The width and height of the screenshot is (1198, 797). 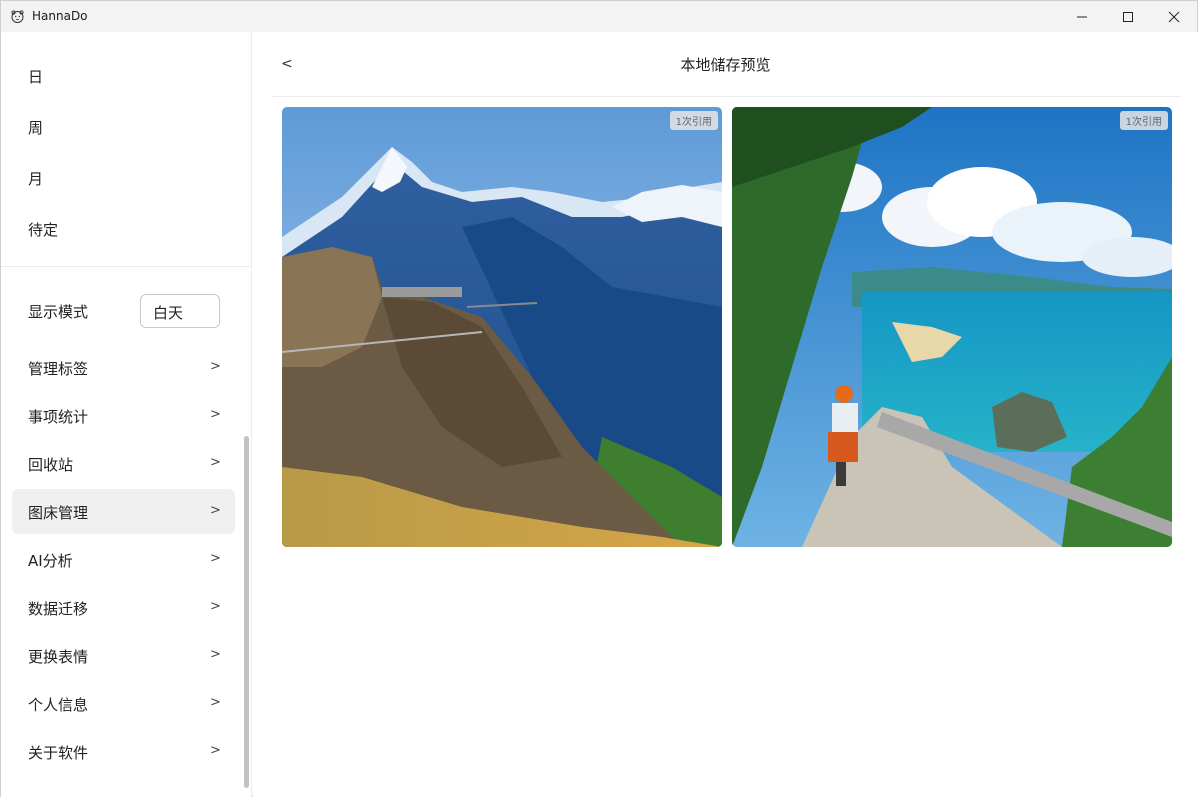 I want to click on sidebar-divider, so click(x=126, y=266).